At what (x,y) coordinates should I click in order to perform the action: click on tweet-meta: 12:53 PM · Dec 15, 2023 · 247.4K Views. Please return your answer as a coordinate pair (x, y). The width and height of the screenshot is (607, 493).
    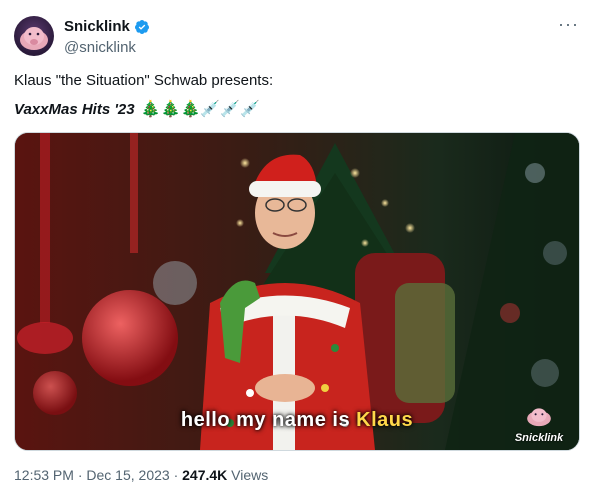
    Looking at the image, I should click on (141, 475).